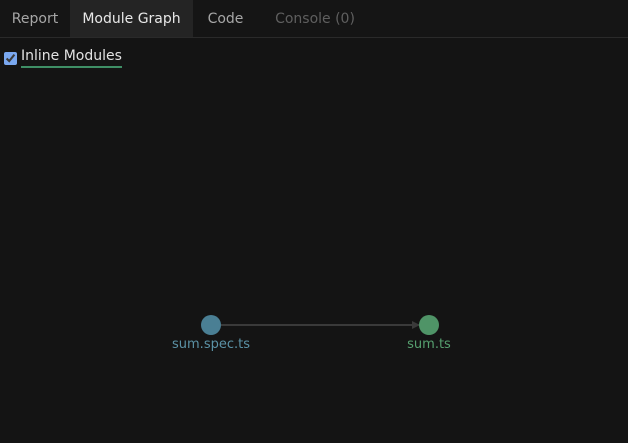 This screenshot has width=628, height=443. Describe the element at coordinates (10, 58) in the screenshot. I see `inline-modules-checkbox` at that location.